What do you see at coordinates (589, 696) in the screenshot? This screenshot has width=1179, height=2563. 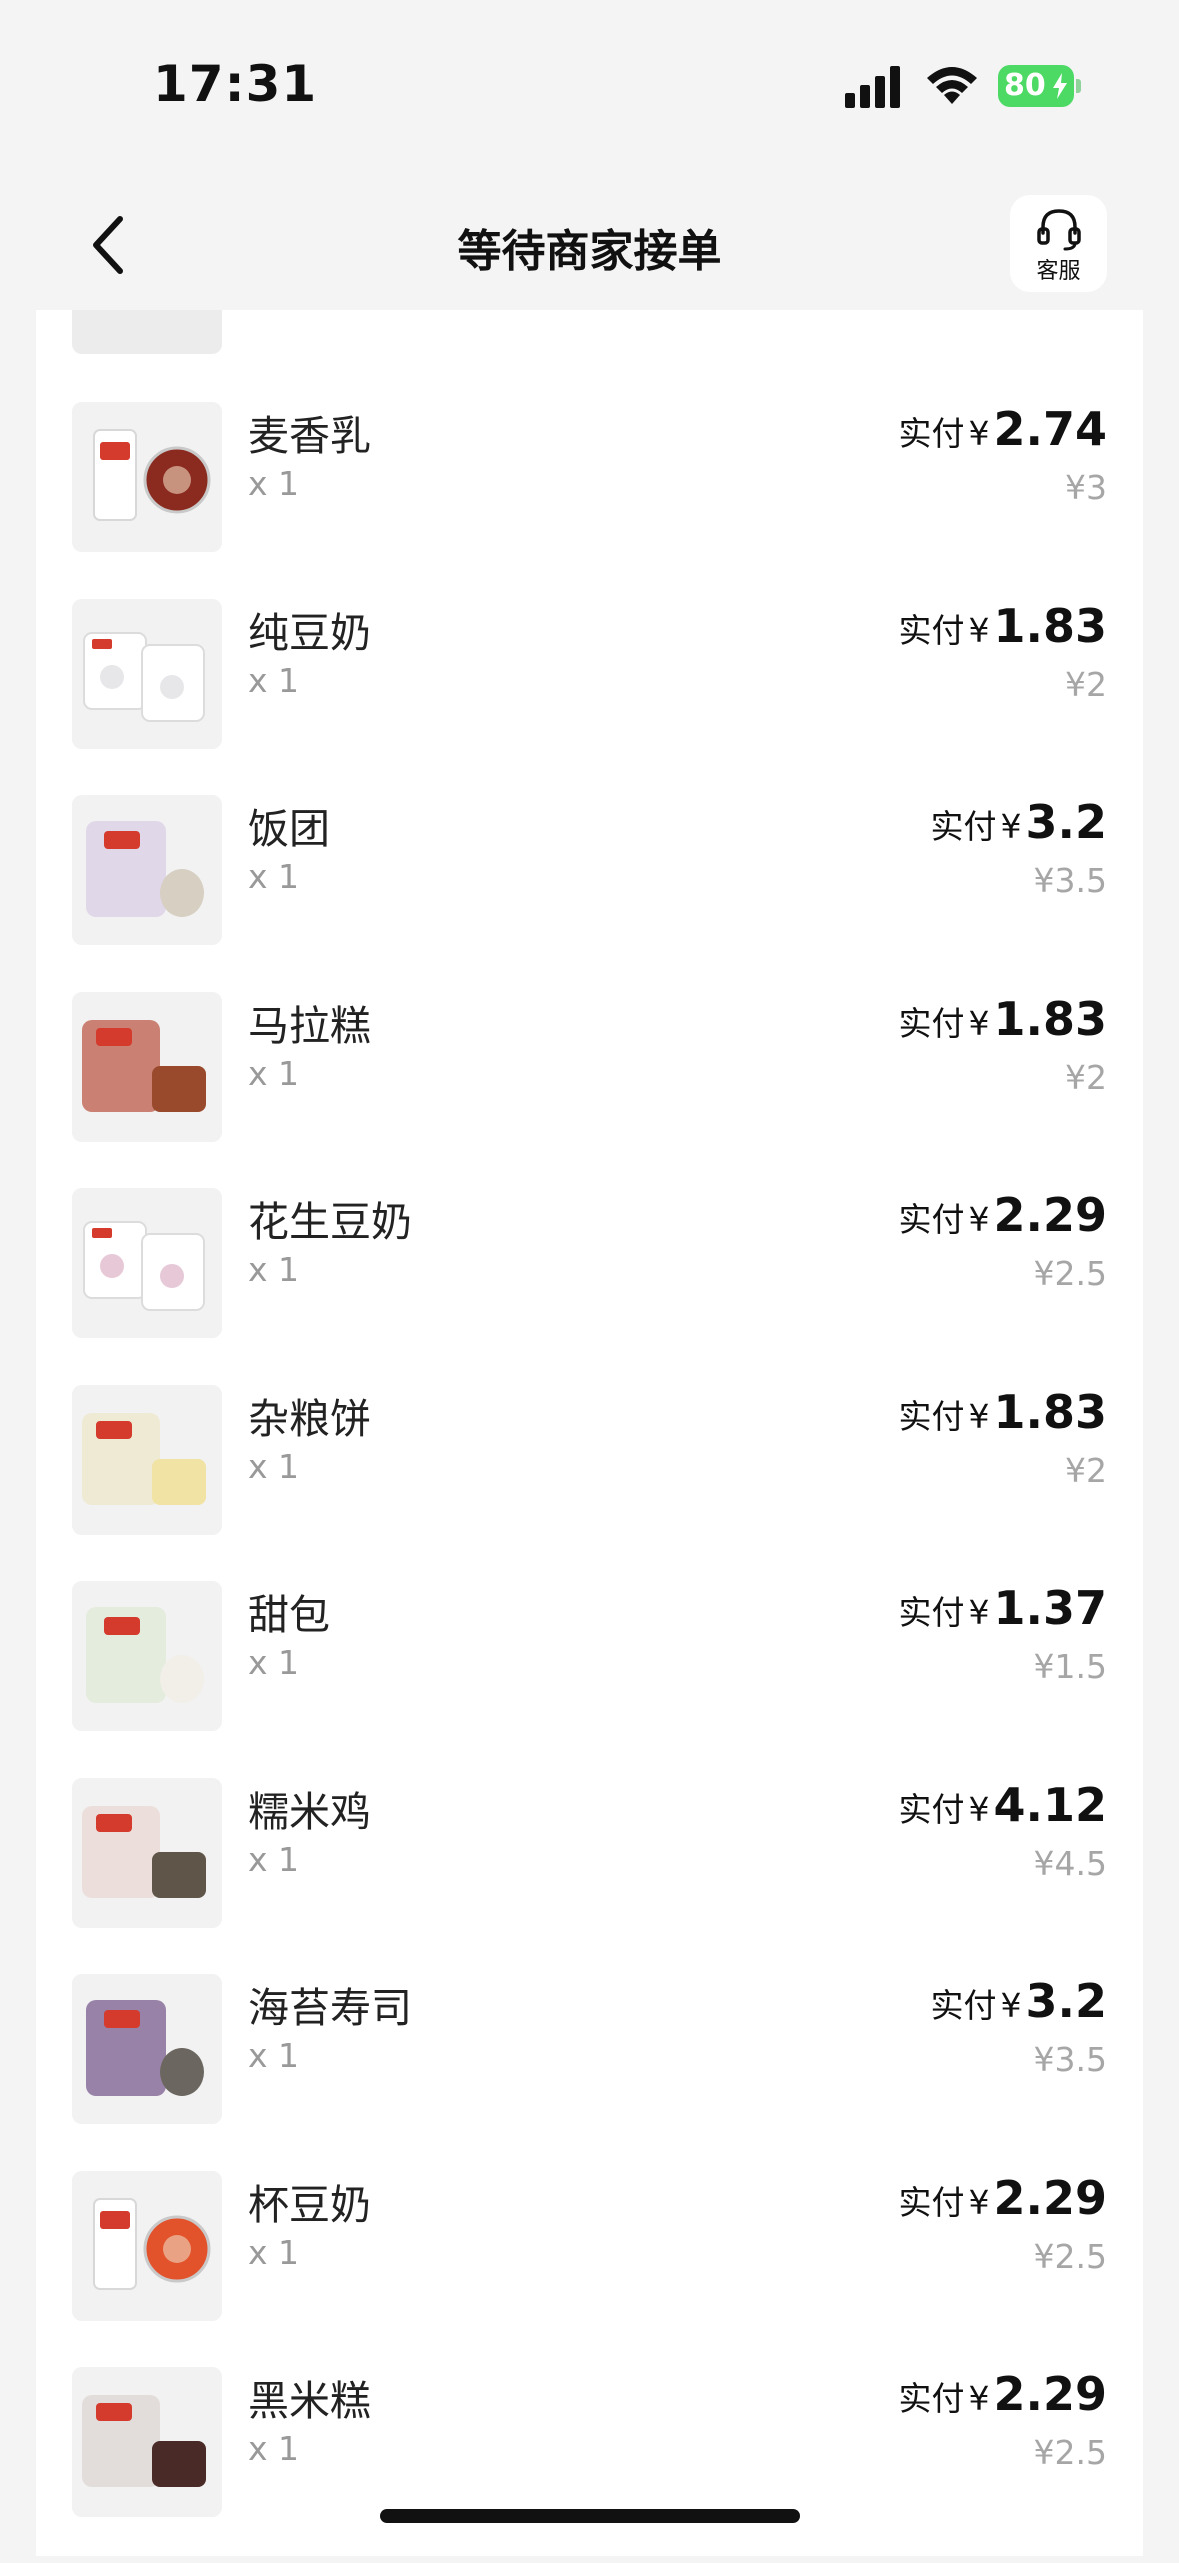 I see `order-item-row: 纯豆奶 x 1 实付 ¥1.83 ¥2` at bounding box center [589, 696].